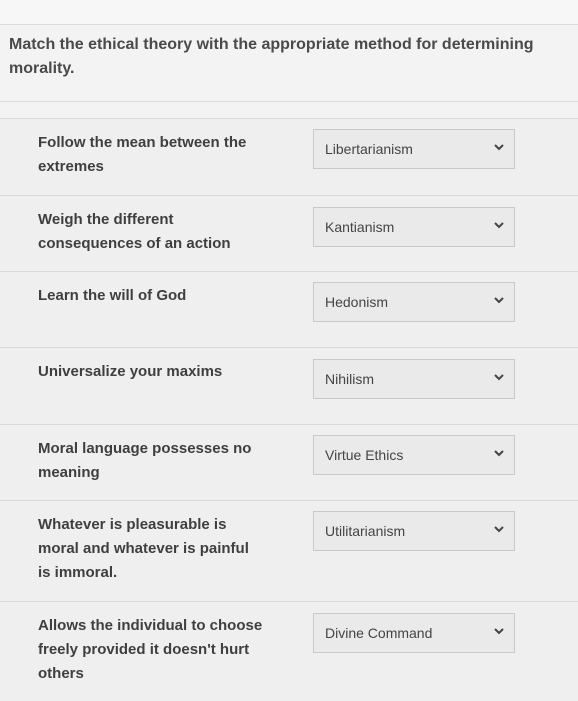 The width and height of the screenshot is (578, 701). What do you see at coordinates (357, 302) in the screenshot?
I see `dropdown-selected-value: Hedonism` at bounding box center [357, 302].